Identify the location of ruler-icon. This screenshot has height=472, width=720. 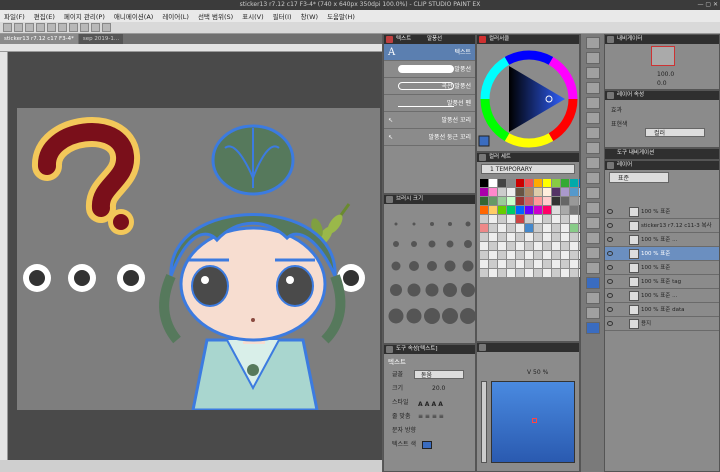
(95, 27).